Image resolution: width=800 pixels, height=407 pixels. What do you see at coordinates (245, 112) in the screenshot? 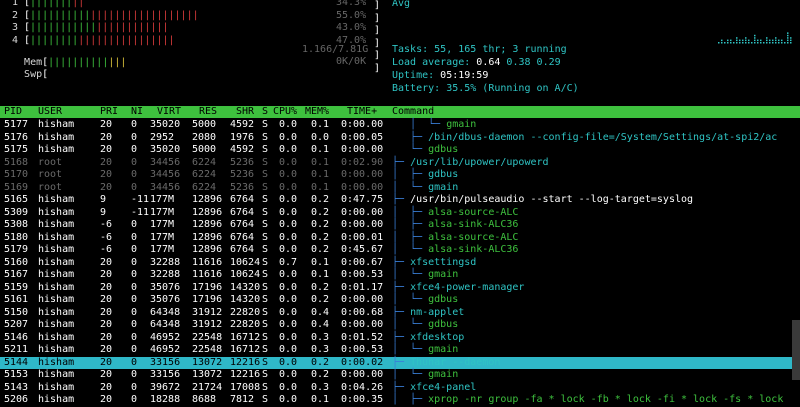
I see `header-shr: SHR` at bounding box center [245, 112].